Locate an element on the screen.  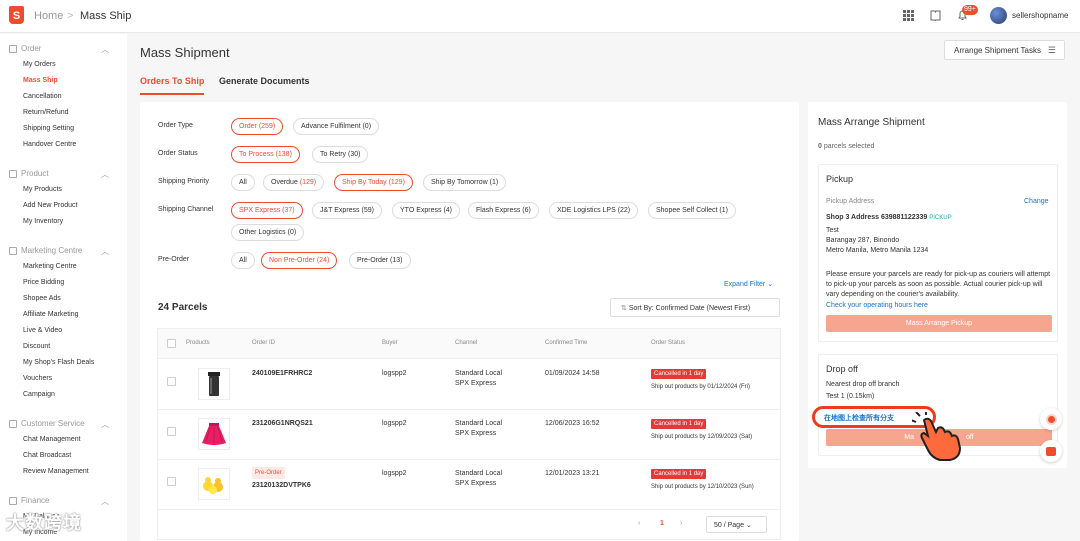
chip-xde-logistics: XDE Logistics LPS (22) is located at coordinates (594, 210).